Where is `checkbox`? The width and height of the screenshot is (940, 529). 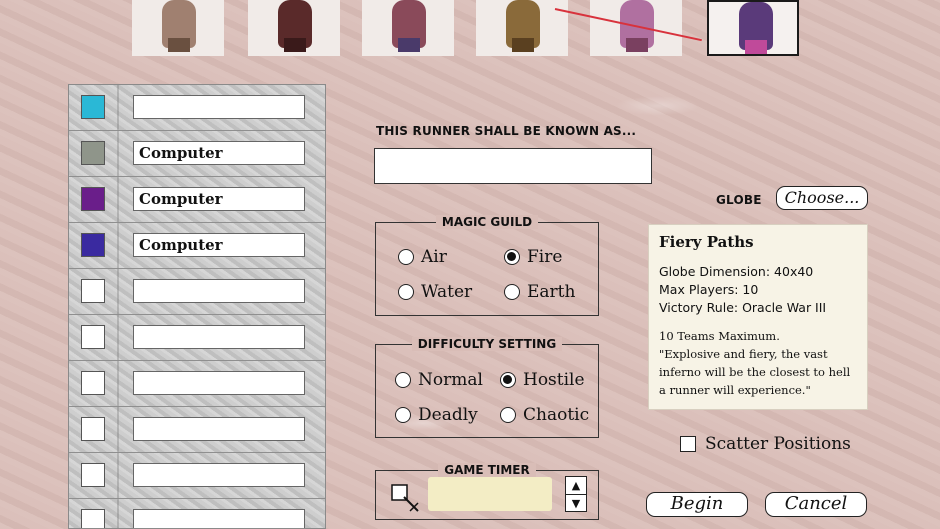
checkbox is located at coordinates (688, 444).